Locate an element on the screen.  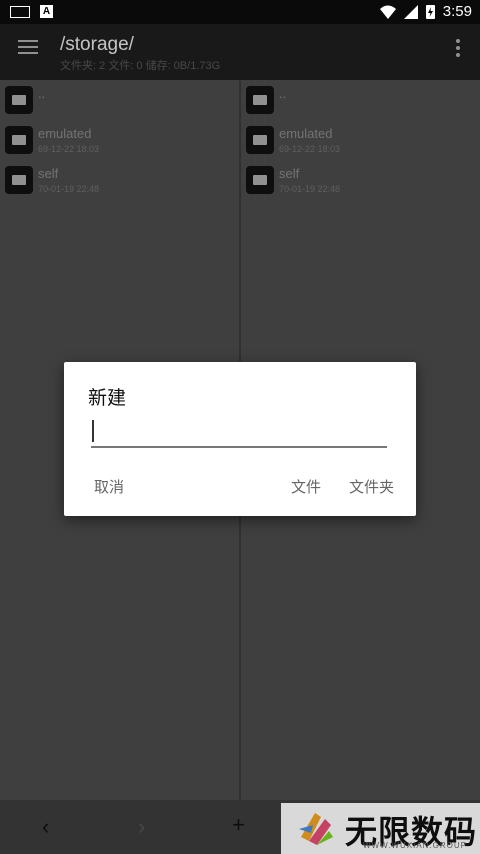
wifi-icon is located at coordinates (387, 12).